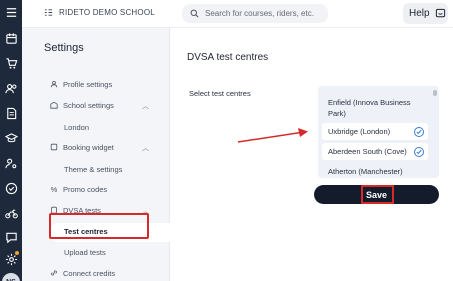 The image size is (453, 281). Describe the element at coordinates (11, 38) in the screenshot. I see `calendar-icon` at that location.